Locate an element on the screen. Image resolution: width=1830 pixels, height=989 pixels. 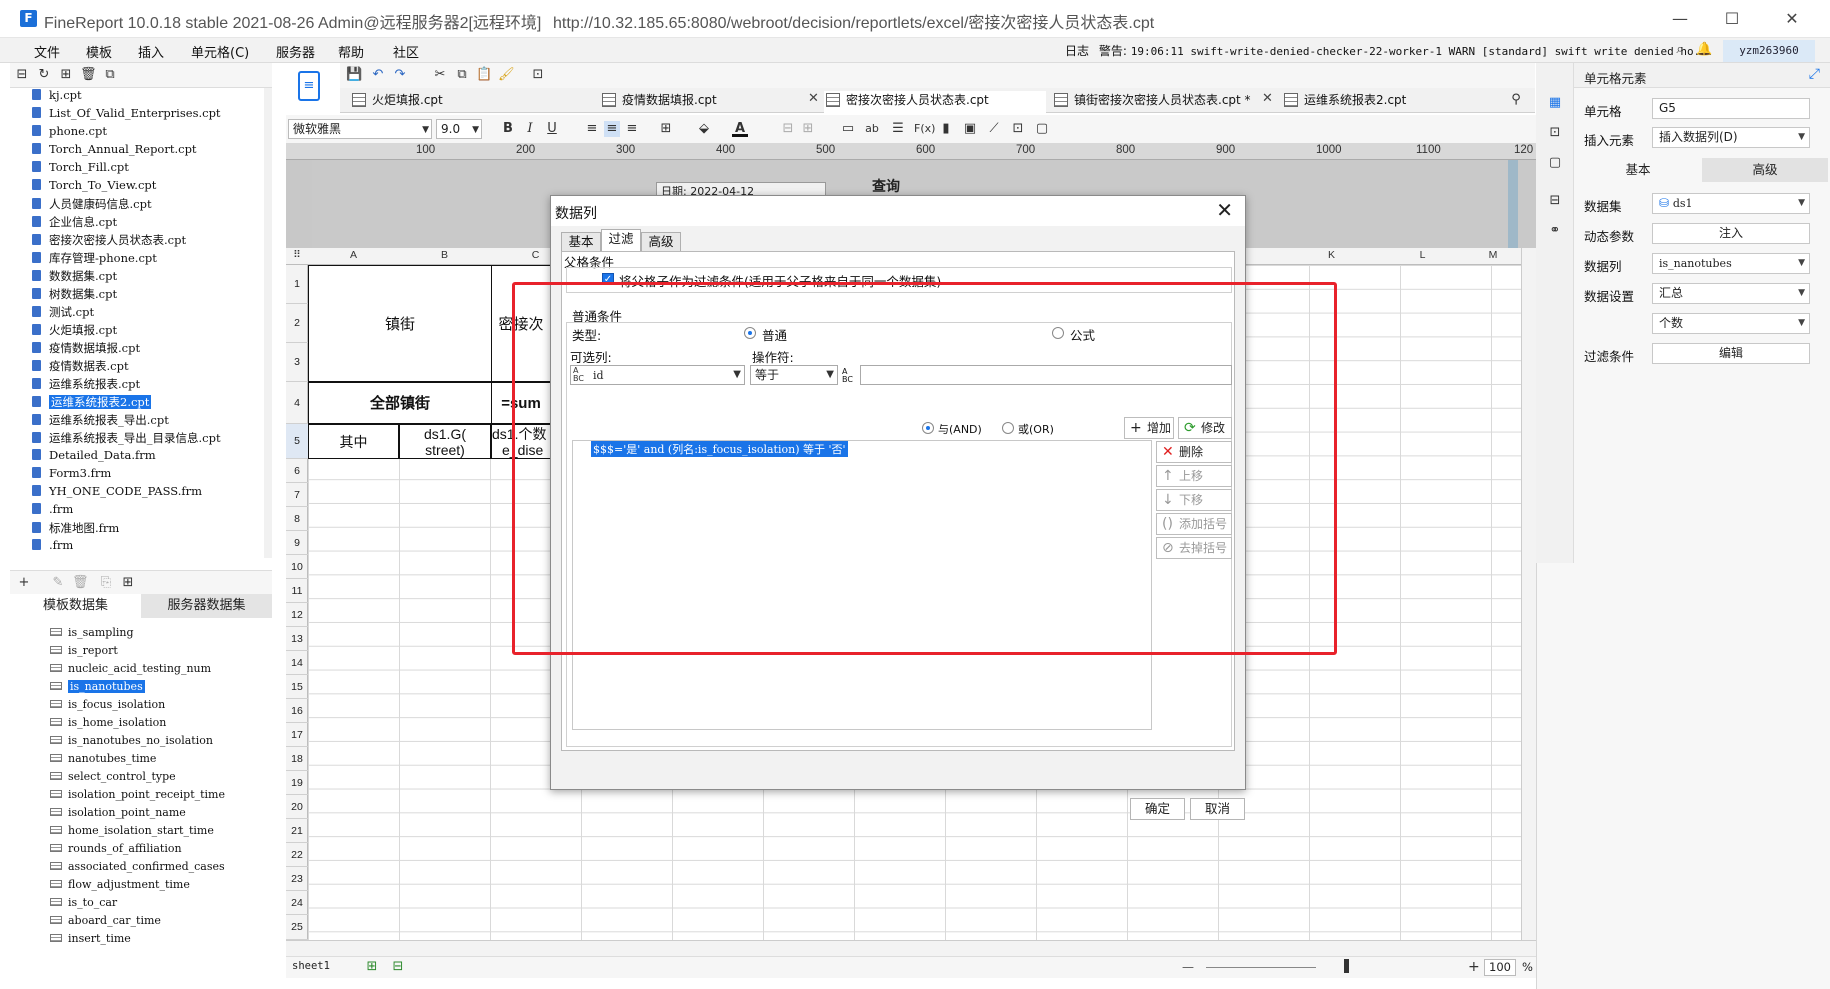
file-tree-item: 库存管理-phone.cpt is located at coordinates (94, 259).